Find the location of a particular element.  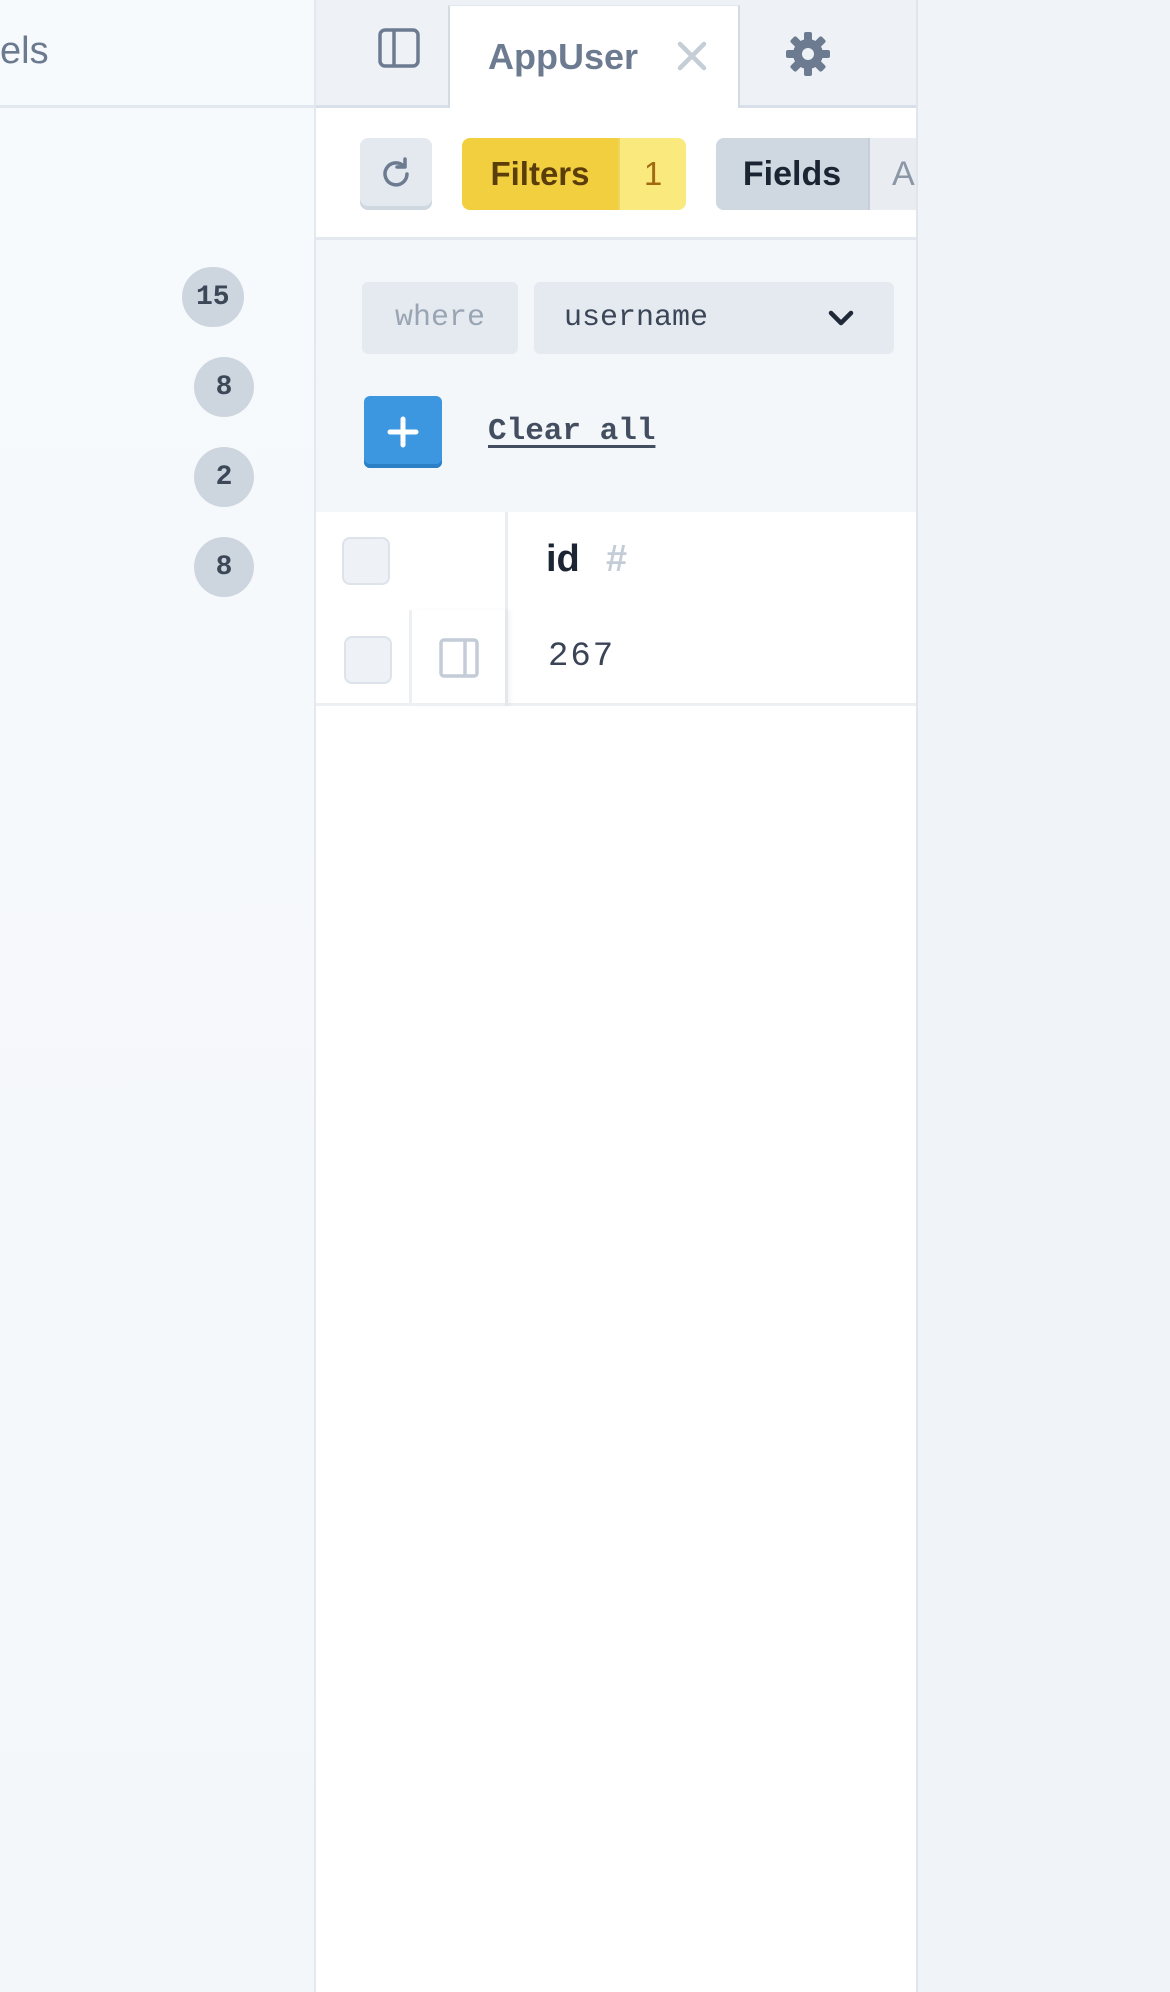

sidebar-title: els is located at coordinates (24, 51).